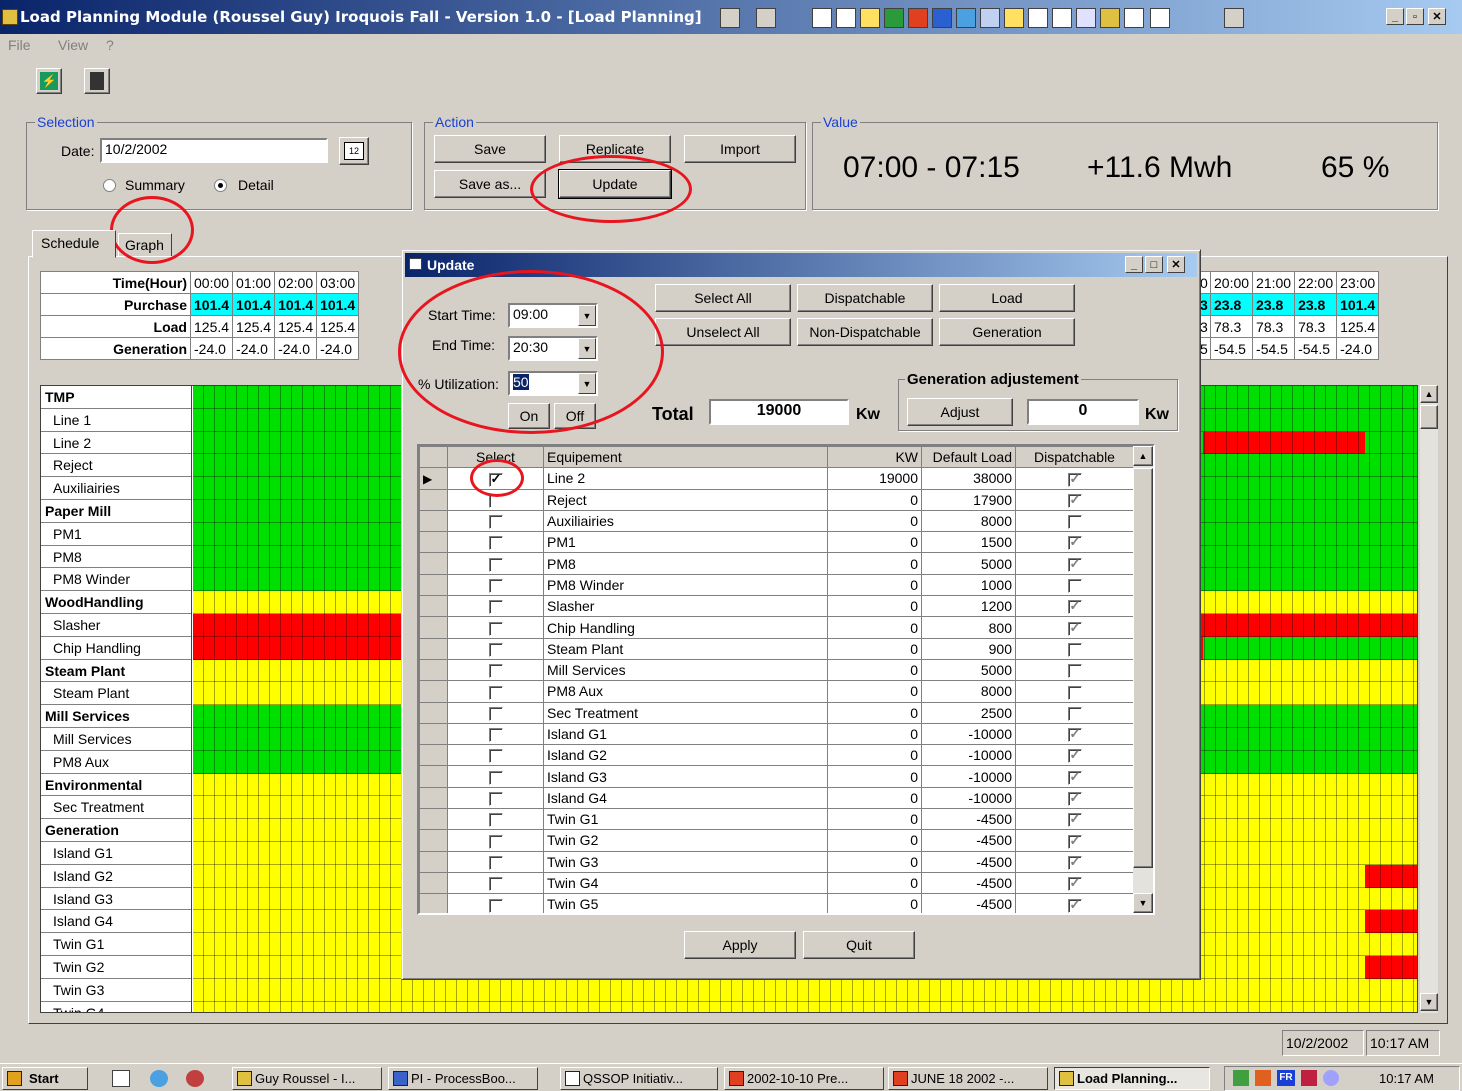 Image resolution: width=1462 pixels, height=1091 pixels. Describe the element at coordinates (1437, 16) in the screenshot. I see `close-icon: ✕` at that location.